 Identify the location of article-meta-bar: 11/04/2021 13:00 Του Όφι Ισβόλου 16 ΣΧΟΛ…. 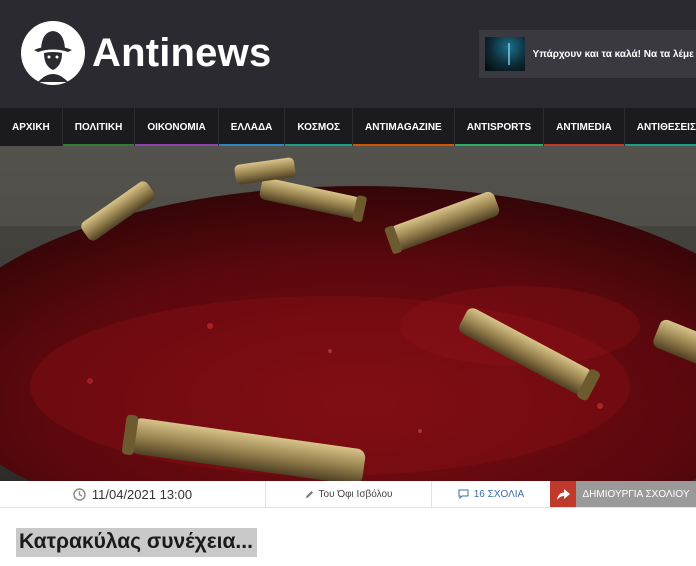
(348, 494).